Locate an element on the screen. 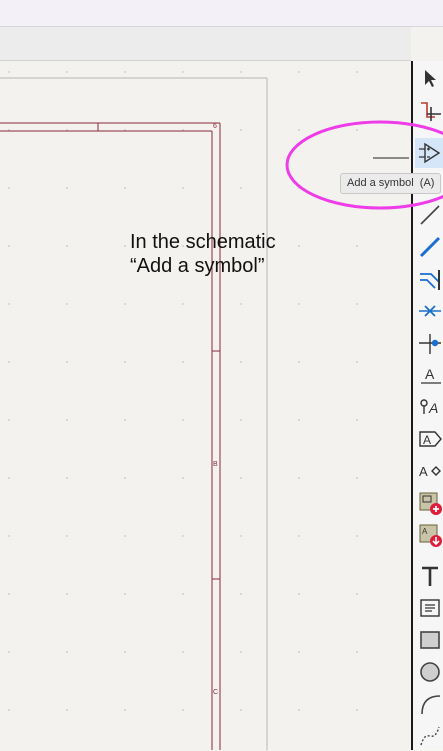 The height and width of the screenshot is (751, 443). add-bezier-icon is located at coordinates (429, 736).